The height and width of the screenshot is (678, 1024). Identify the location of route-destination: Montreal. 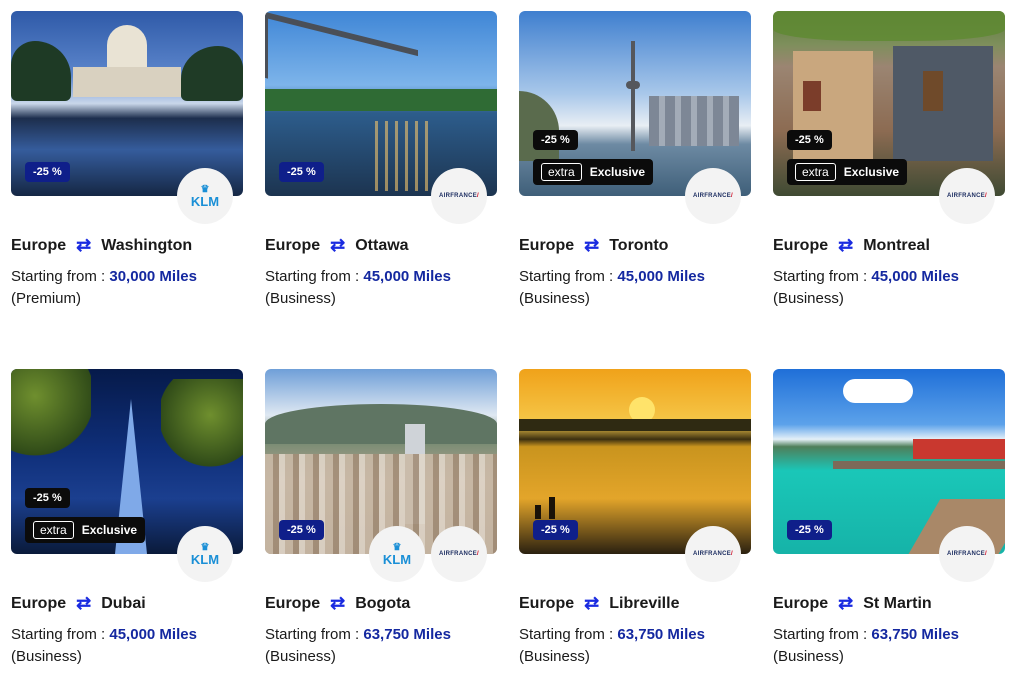
(896, 245).